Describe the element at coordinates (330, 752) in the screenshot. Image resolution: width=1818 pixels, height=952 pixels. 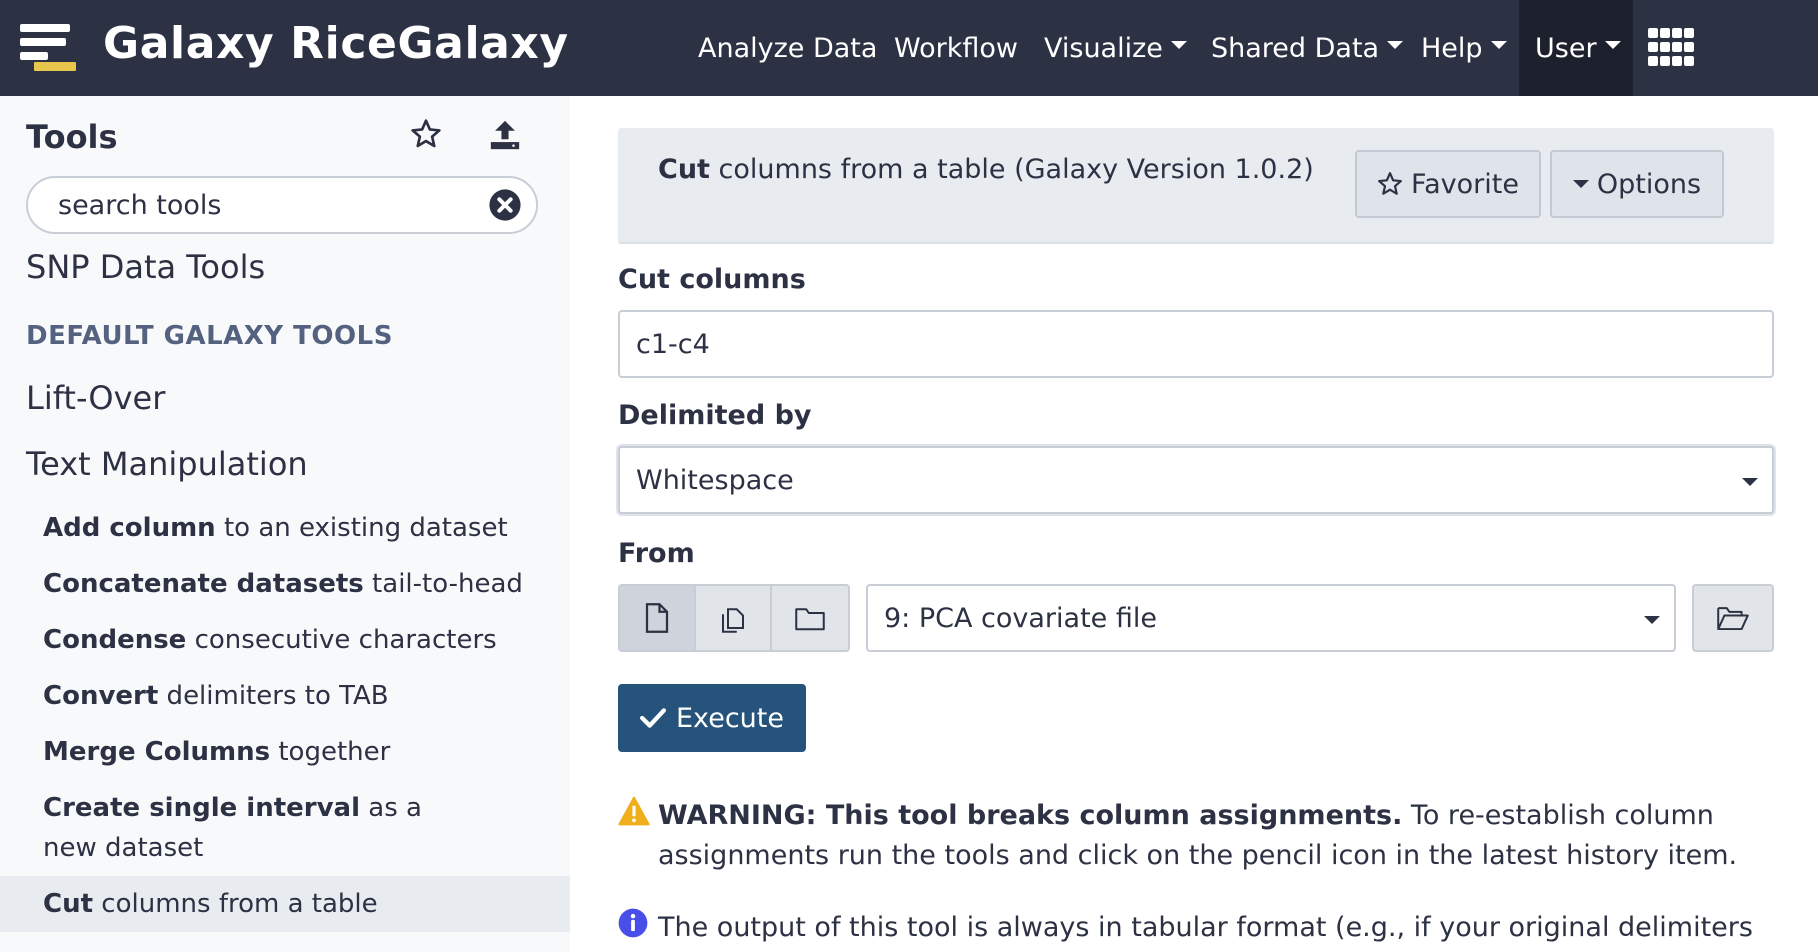
I see `tool-desc: together` at that location.